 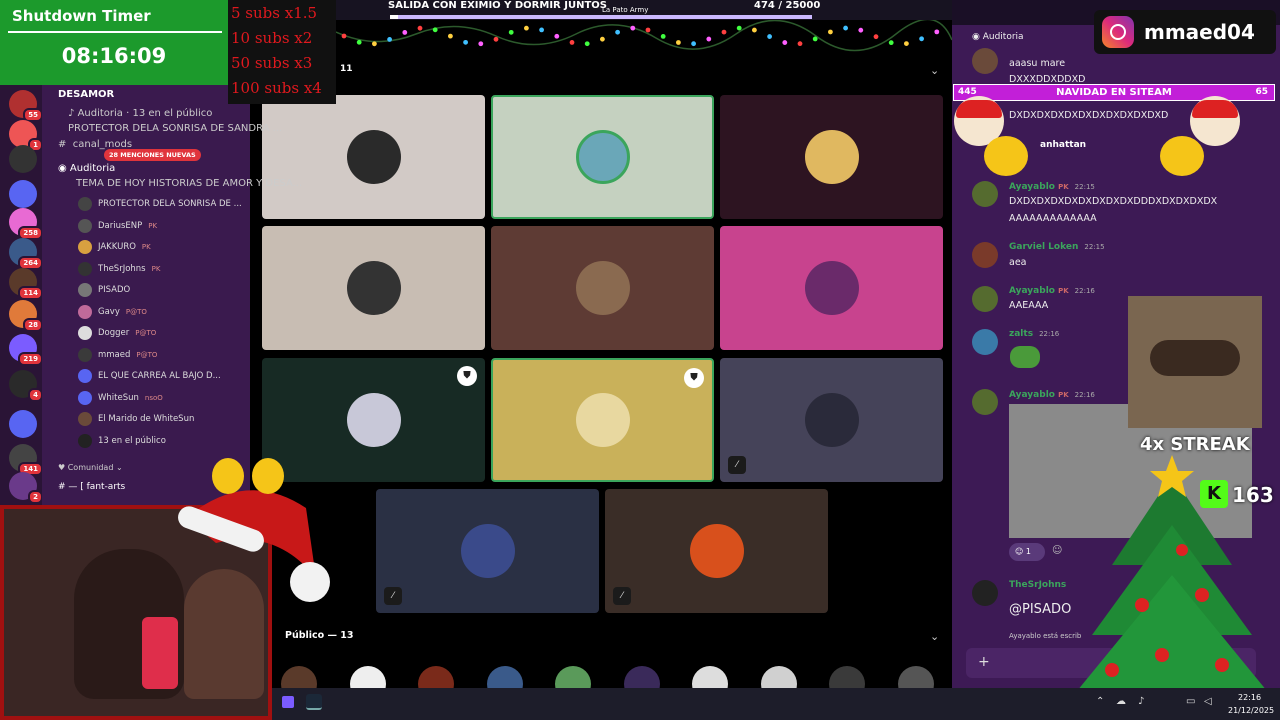 What do you see at coordinates (26, 284) in the screenshot?
I see `server-icon: 114` at bounding box center [26, 284].